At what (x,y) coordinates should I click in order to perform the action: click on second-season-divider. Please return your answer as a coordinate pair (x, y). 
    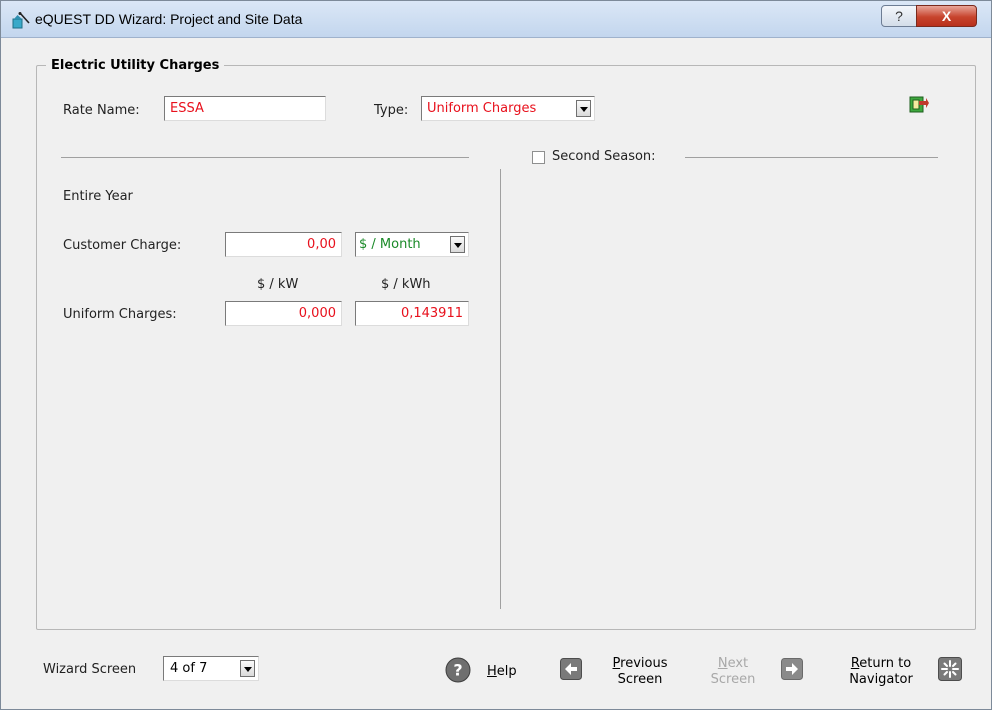
    Looking at the image, I should click on (811, 157).